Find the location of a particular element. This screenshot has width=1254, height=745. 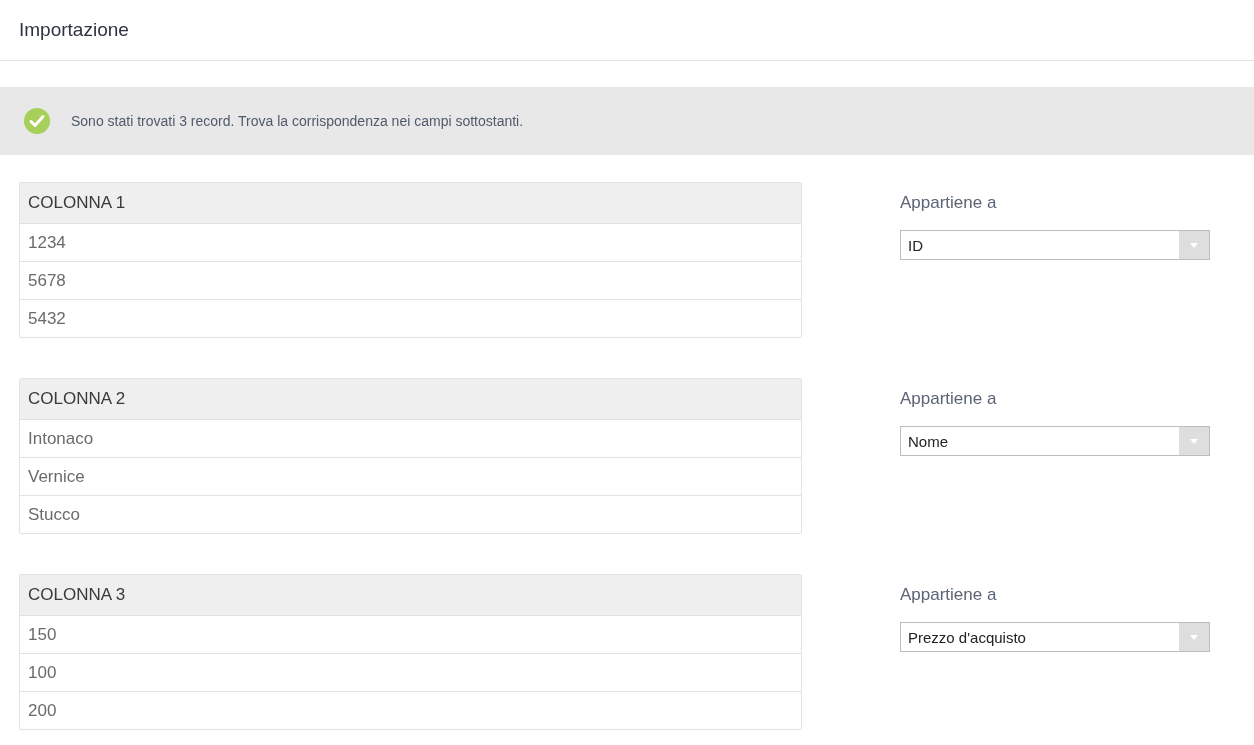

column-heading: COLONNA 2 is located at coordinates (410, 399).